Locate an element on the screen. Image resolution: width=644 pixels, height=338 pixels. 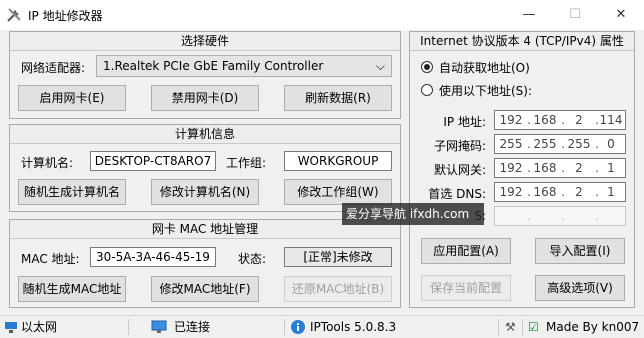
wrench-icon: ⚒ is located at coordinates (510, 327).